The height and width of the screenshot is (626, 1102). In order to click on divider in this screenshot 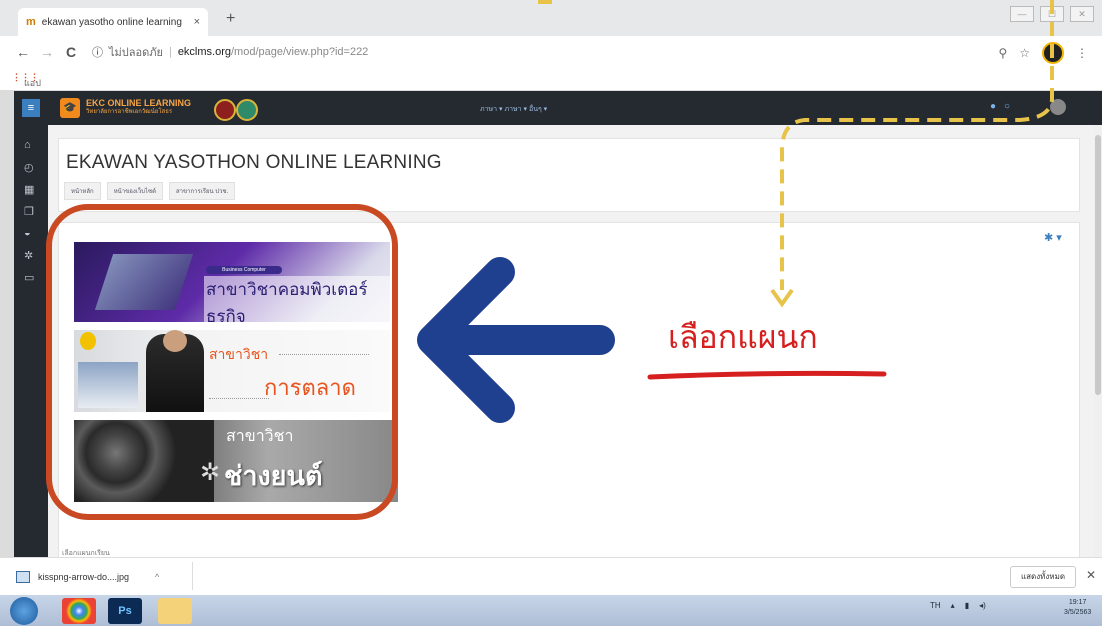, I will do `click(192, 576)`.